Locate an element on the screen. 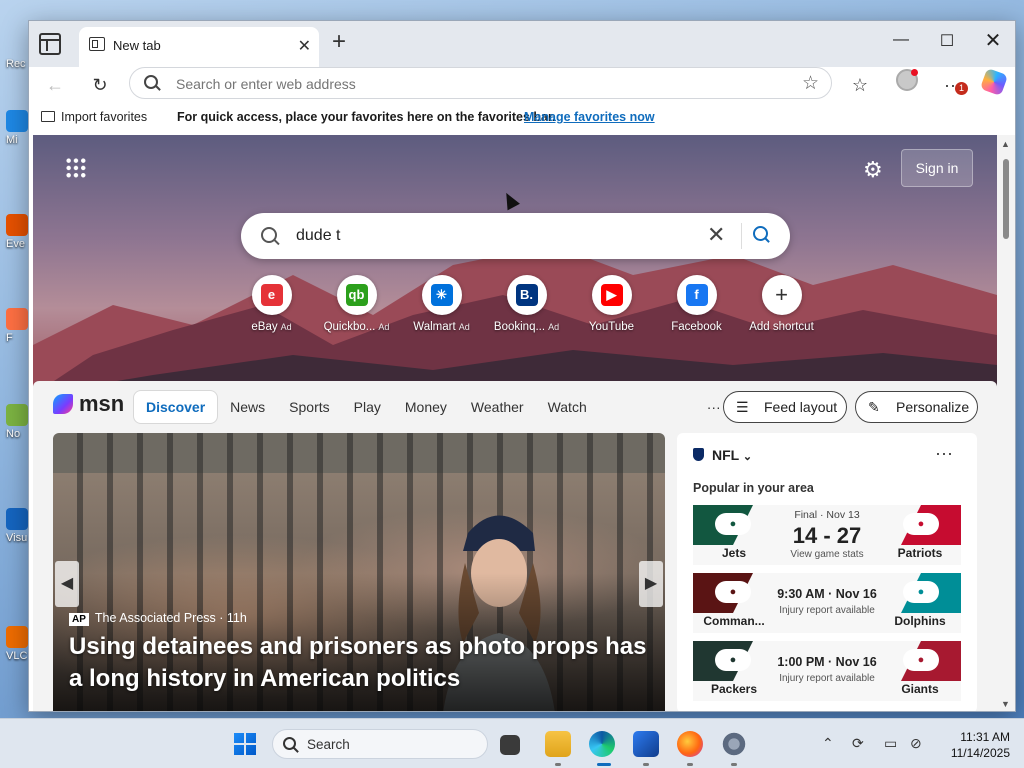  system-clock: 11:31 AM 11/14/2025 is located at coordinates (975, 745).